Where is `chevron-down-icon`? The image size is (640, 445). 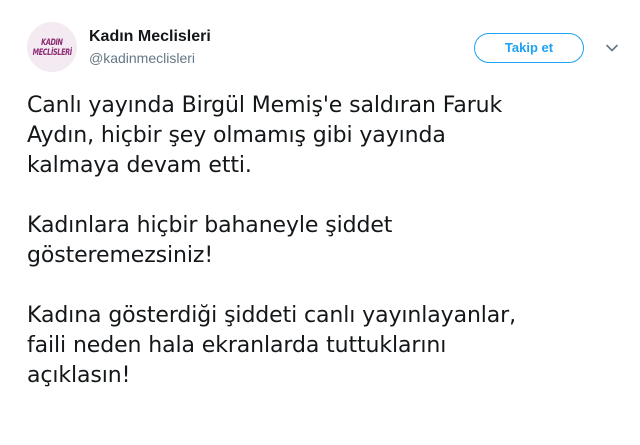
chevron-down-icon is located at coordinates (612, 48).